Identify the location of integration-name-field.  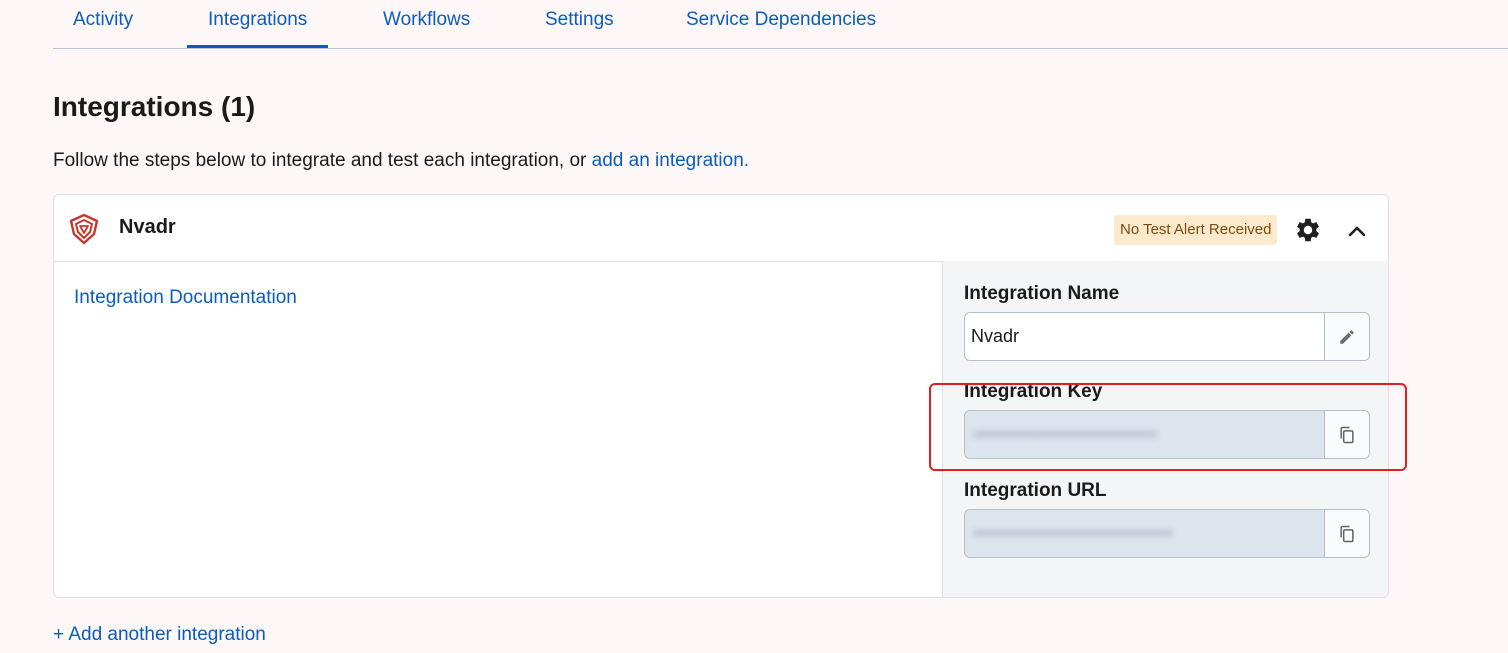
(1167, 336).